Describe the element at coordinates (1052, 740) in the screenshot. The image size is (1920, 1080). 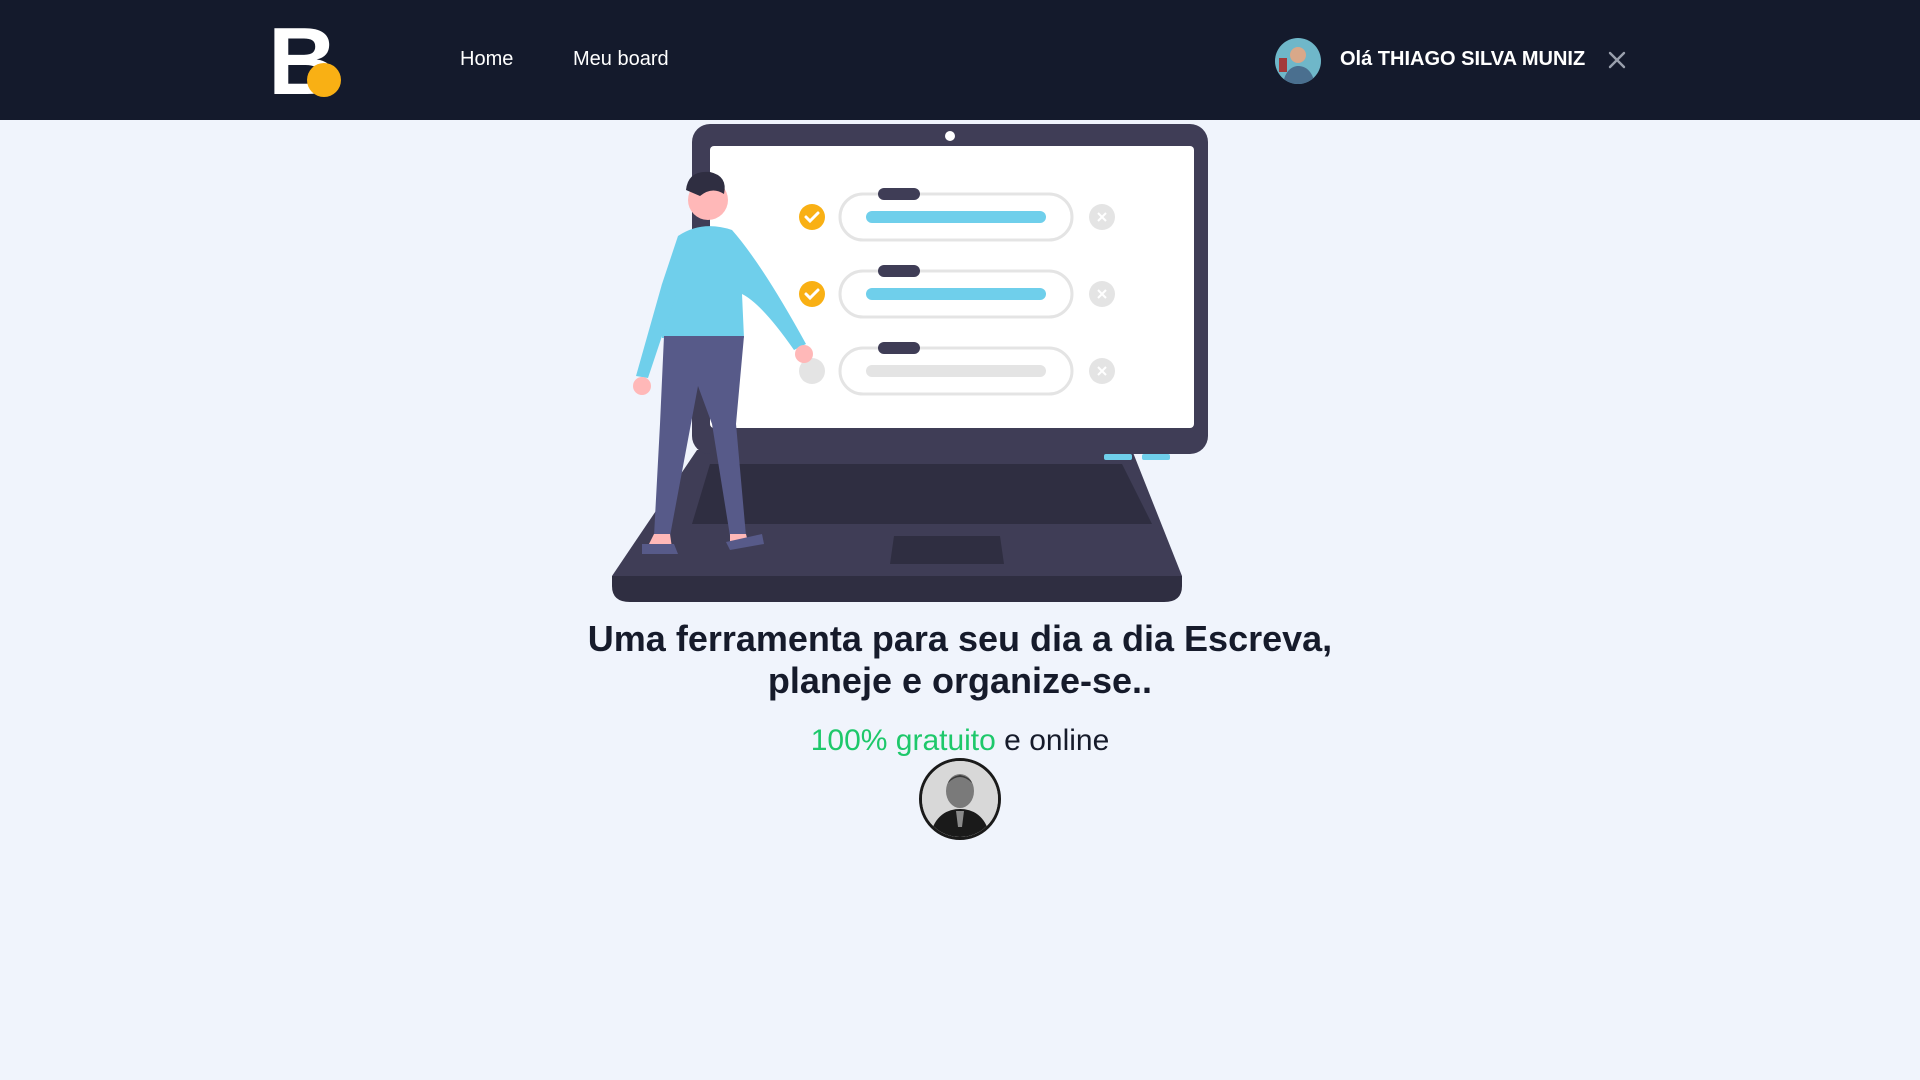
I see `subline-rest: e online` at that location.